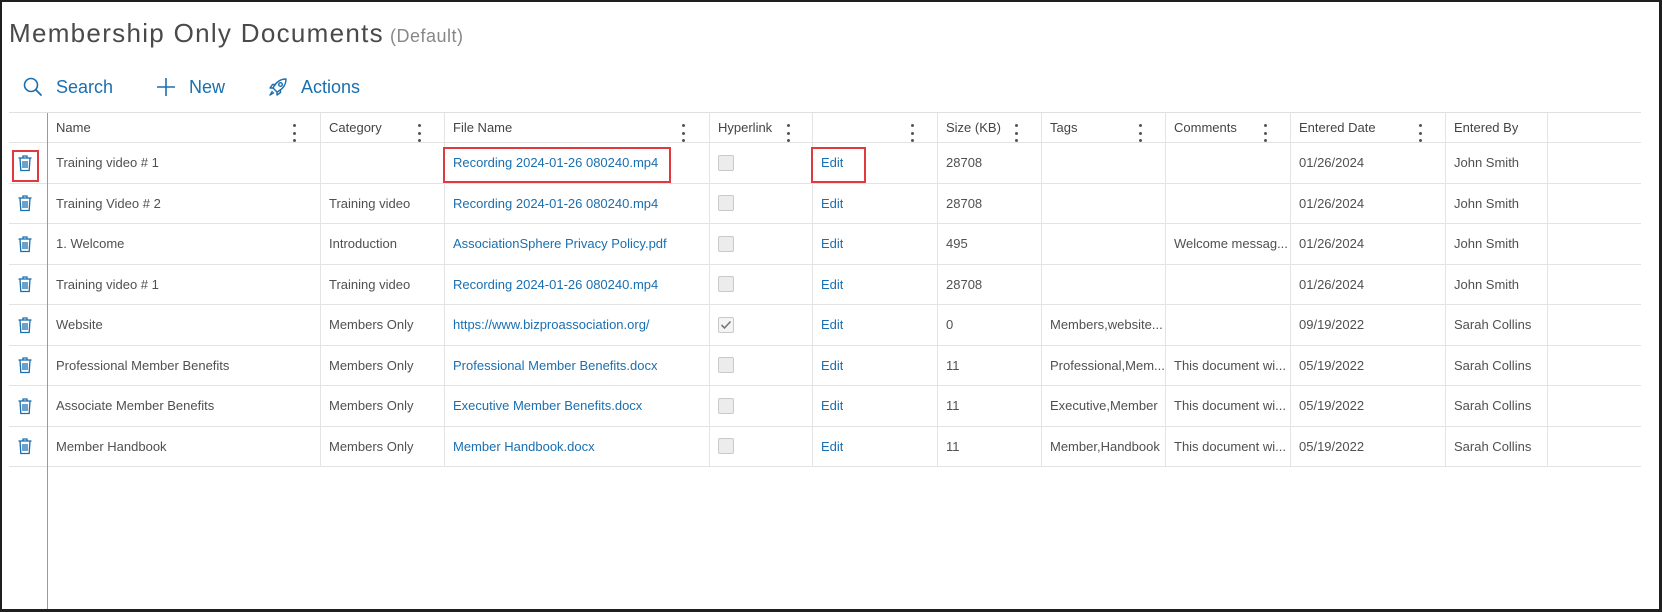 The image size is (1662, 612). I want to click on cell-size-text: 28708, so click(964, 284).